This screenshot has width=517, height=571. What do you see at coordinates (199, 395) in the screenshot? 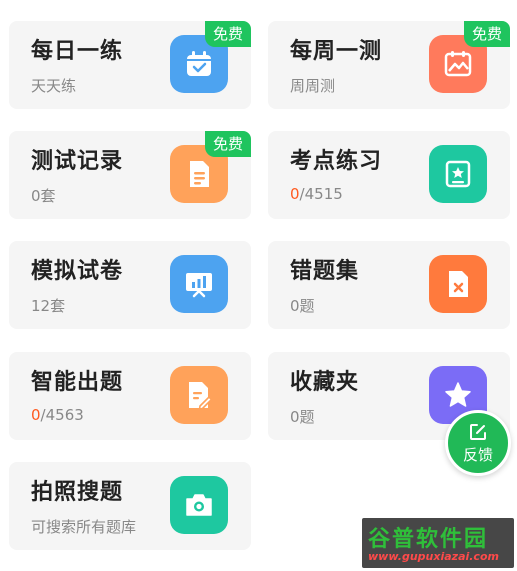
I see `document-edit-icon` at bounding box center [199, 395].